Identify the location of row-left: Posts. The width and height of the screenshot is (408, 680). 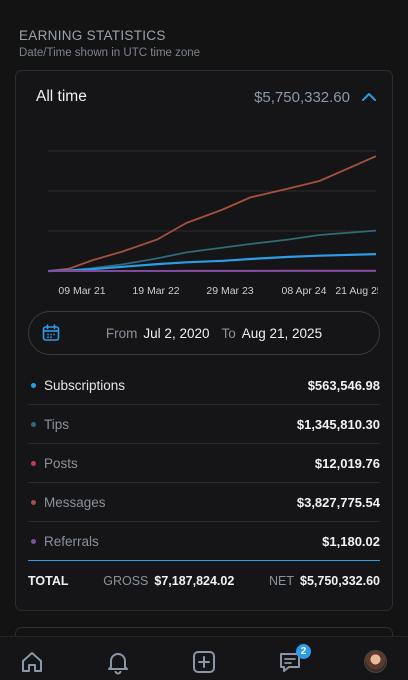
(54, 463).